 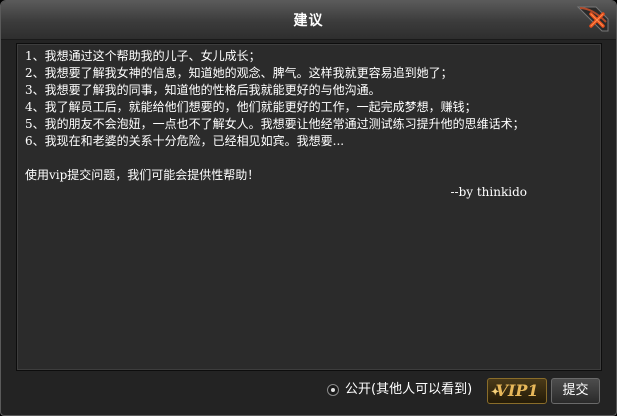 What do you see at coordinates (239, 73) in the screenshot?
I see `suggestion-line: 2、我想要了解我女神的信息，知道她的观念、脾气。这样我就更容易追到她了；` at bounding box center [239, 73].